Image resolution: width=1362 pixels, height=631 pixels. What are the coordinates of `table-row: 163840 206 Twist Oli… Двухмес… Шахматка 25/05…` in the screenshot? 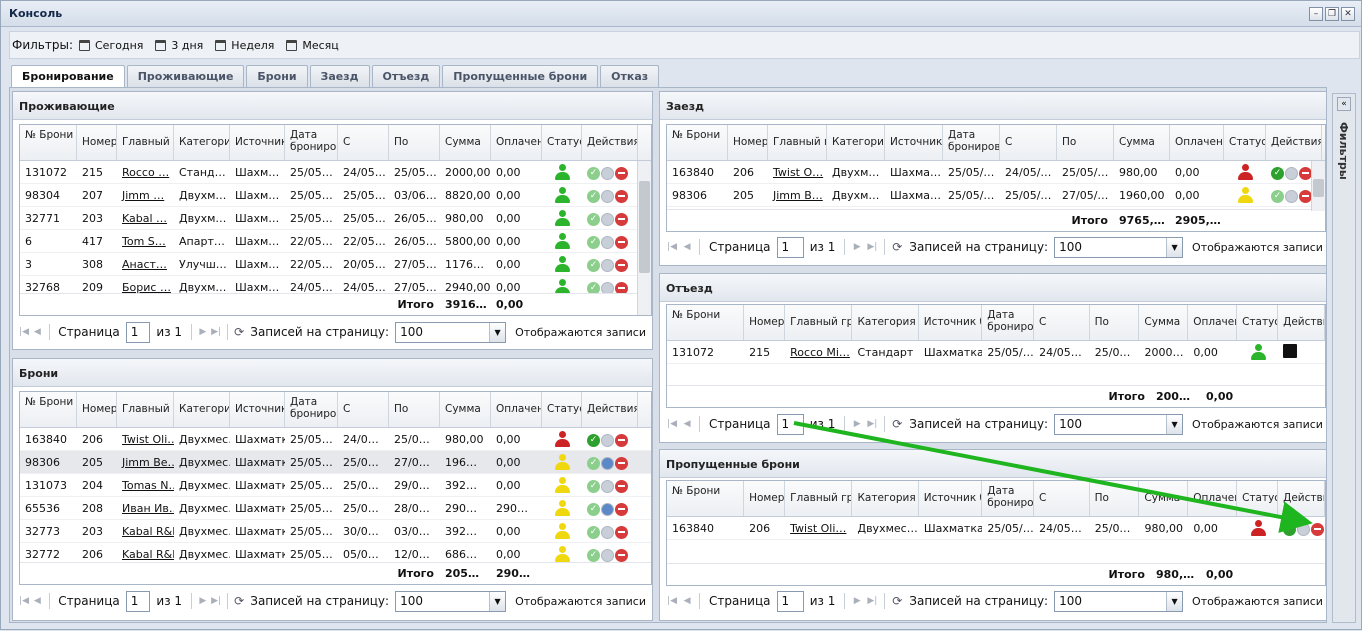 It's located at (996, 528).